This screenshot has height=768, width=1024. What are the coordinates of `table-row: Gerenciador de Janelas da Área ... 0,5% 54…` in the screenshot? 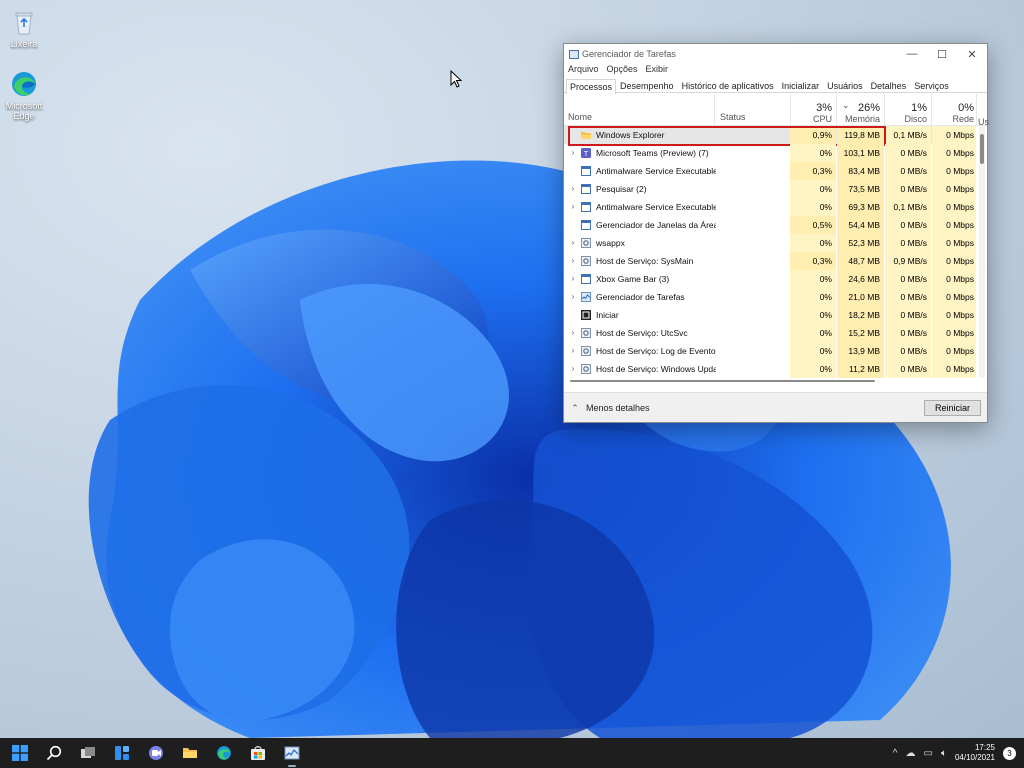 It's located at (775, 225).